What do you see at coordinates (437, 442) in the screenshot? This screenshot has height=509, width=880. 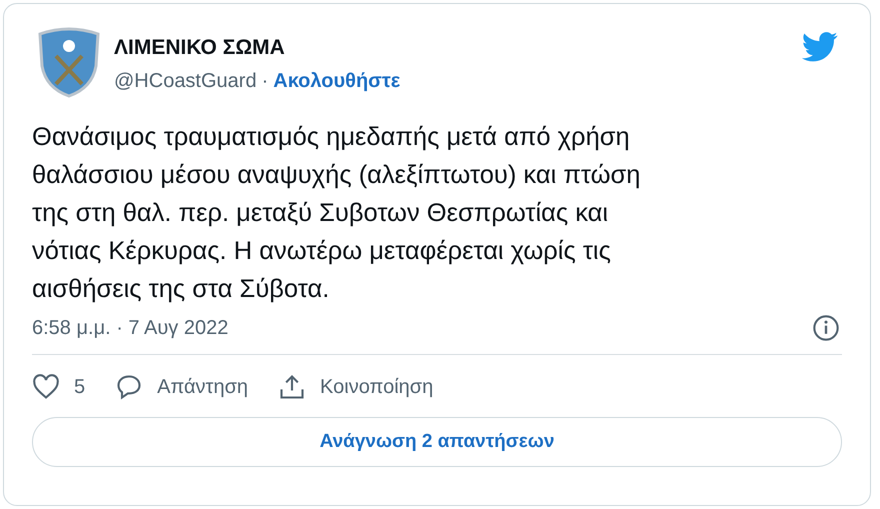 I see `read-replies-button: Ανάγνωση 2 απαντήσεων` at bounding box center [437, 442].